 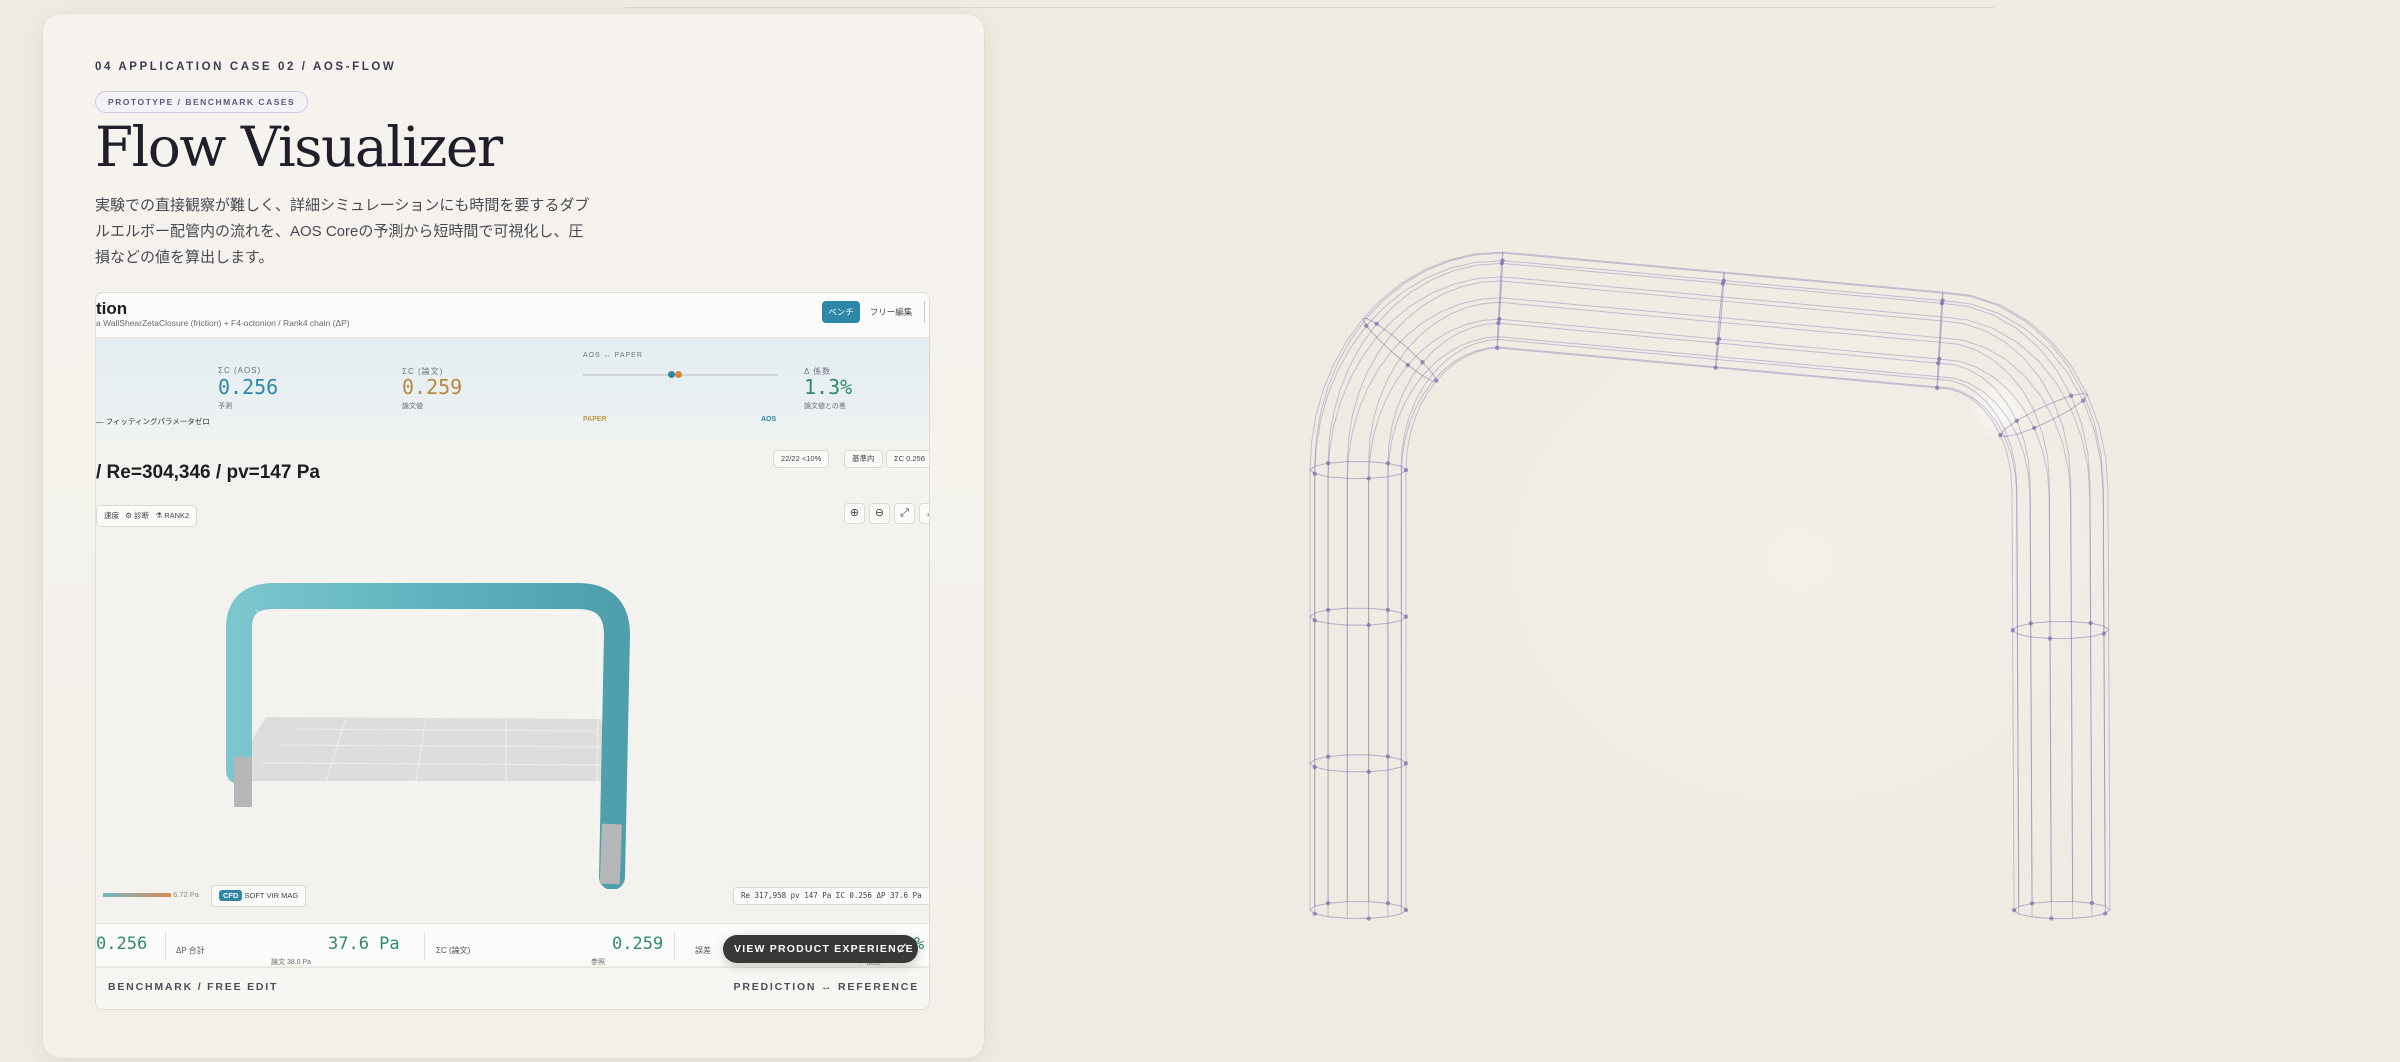 What do you see at coordinates (289, 895) in the screenshot?
I see `mode-mag: MAG` at bounding box center [289, 895].